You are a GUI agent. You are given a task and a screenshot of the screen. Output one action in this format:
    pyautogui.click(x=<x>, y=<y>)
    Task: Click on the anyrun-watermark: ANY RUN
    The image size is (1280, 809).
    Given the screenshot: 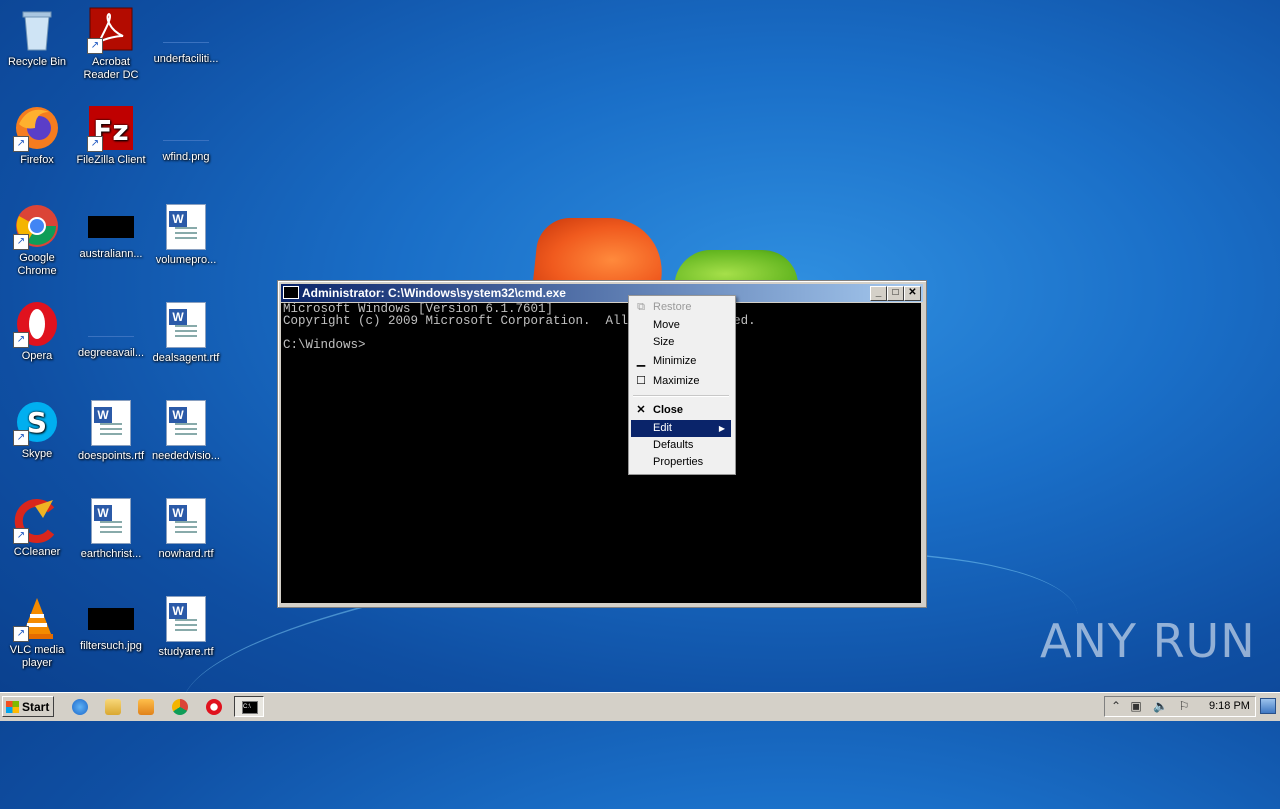 What is the action you would take?
    pyautogui.click(x=1148, y=641)
    